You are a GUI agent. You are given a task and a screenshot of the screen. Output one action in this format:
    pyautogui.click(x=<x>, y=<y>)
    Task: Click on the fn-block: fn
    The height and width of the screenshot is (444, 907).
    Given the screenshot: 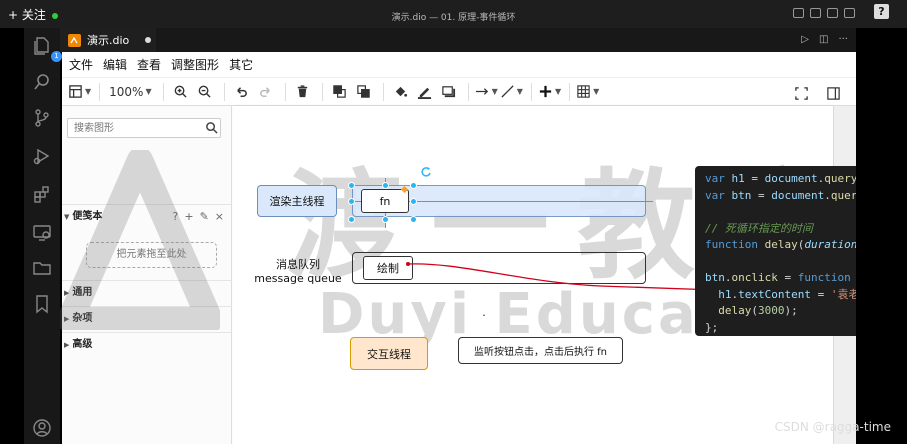 What is the action you would take?
    pyautogui.click(x=385, y=201)
    